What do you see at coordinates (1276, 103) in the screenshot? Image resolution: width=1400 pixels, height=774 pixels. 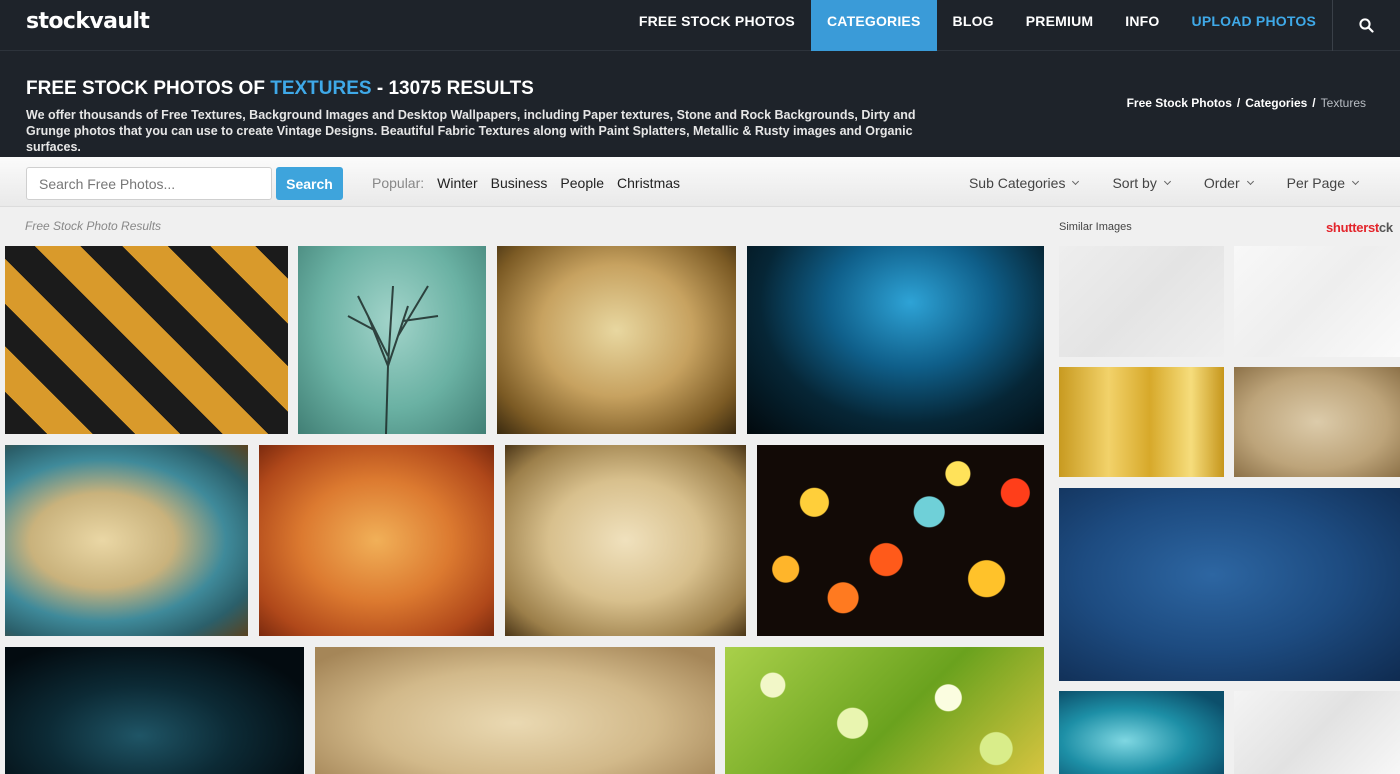 I see `breadcrumb-categories: Categories` at bounding box center [1276, 103].